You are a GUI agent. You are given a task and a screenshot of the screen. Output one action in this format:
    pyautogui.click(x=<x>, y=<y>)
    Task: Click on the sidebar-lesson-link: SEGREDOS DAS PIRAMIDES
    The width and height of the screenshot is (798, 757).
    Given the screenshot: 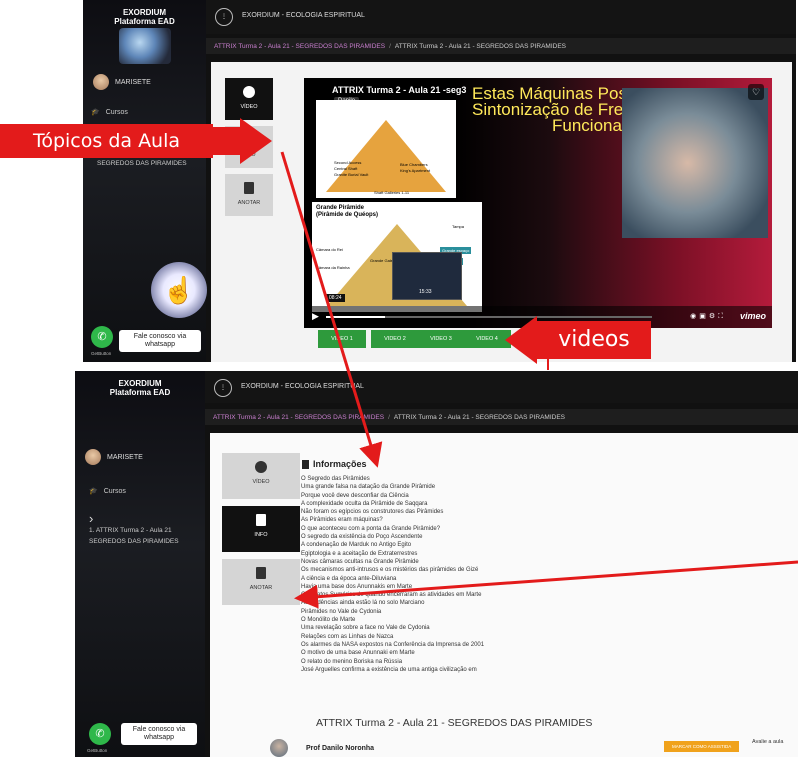 What is the action you would take?
    pyautogui.click(x=142, y=163)
    